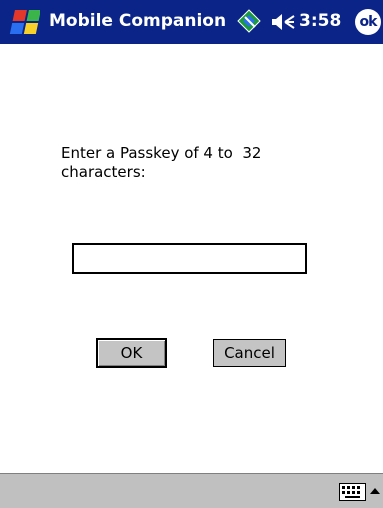  I want to click on passkey-input, so click(189, 258).